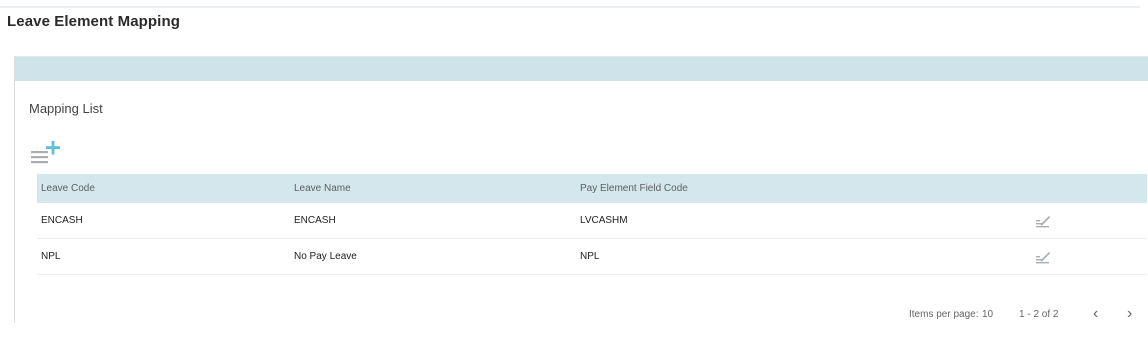  What do you see at coordinates (802, 256) in the screenshot?
I see `cell-pay-element-field-code: NPL` at bounding box center [802, 256].